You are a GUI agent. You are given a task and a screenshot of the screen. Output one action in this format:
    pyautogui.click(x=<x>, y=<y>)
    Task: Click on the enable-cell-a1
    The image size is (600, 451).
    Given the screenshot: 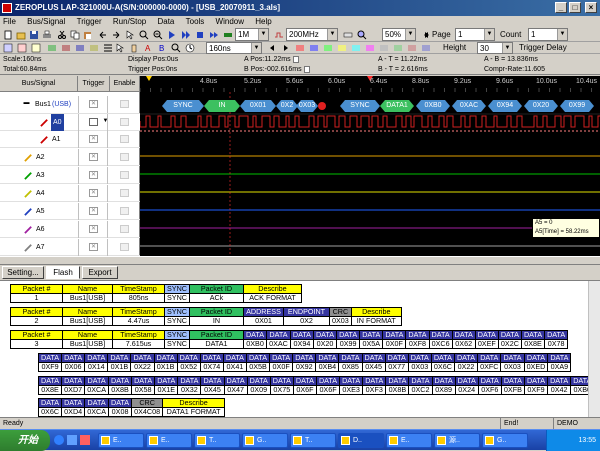 What is the action you would take?
    pyautogui.click(x=125, y=139)
    